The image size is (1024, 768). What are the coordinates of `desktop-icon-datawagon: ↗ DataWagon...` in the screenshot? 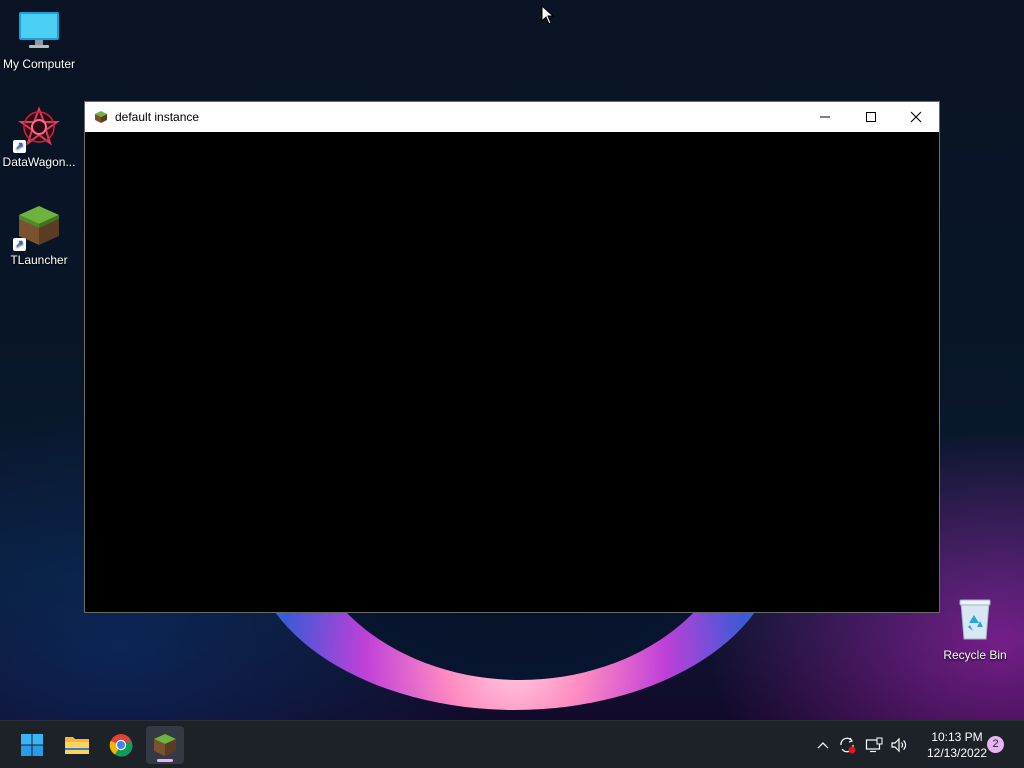 It's located at (39, 137).